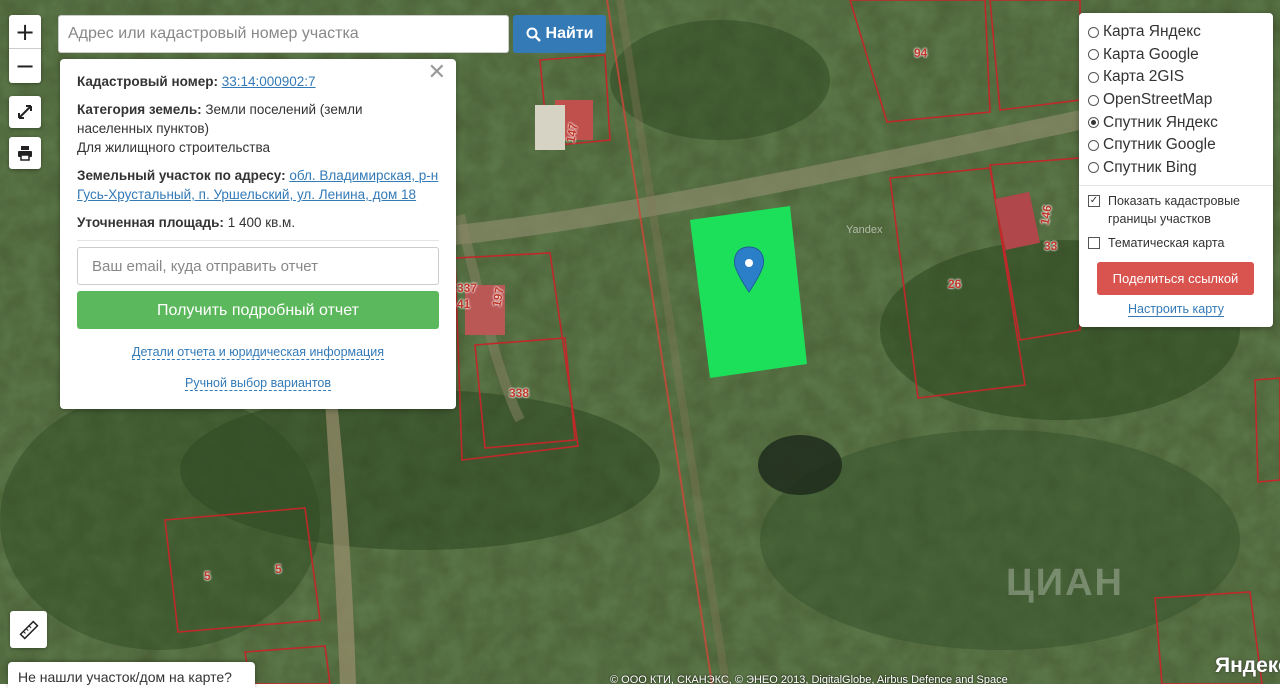 This screenshot has width=1280, height=688. I want to click on cadastral-label: Кадастровый номер:, so click(147, 81).